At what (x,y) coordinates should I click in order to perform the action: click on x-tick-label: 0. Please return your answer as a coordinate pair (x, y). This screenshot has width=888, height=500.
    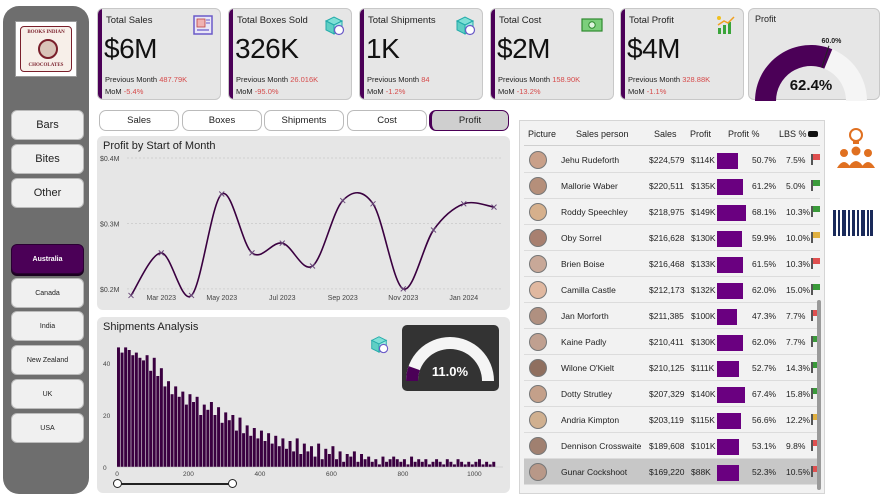
    Looking at the image, I should click on (117, 474).